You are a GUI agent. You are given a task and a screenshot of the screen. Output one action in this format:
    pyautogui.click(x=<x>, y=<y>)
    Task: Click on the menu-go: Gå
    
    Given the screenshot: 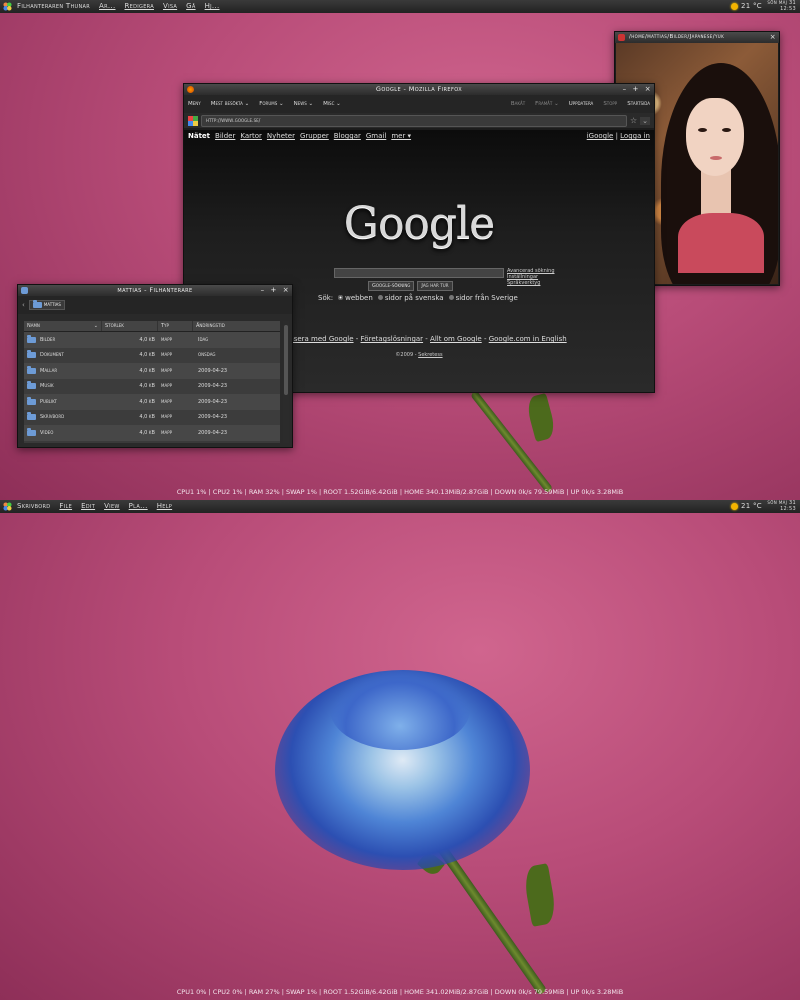 What is the action you would take?
    pyautogui.click(x=190, y=6)
    